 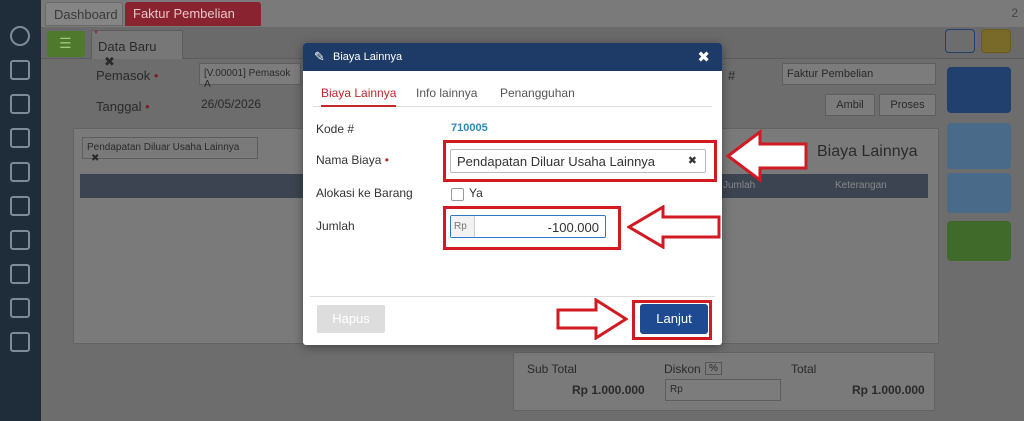 What do you see at coordinates (672, 320) in the screenshot?
I see `highlight-lanjut` at bounding box center [672, 320].